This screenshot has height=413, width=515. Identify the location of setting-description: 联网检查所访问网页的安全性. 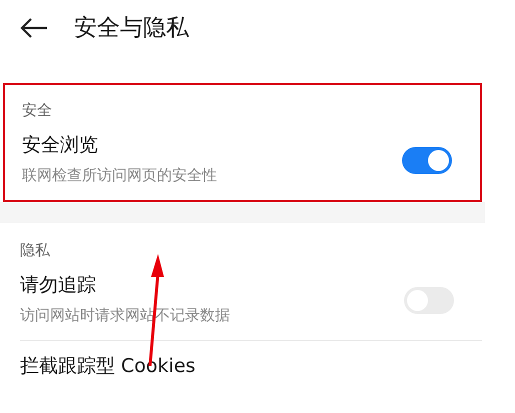
(120, 175).